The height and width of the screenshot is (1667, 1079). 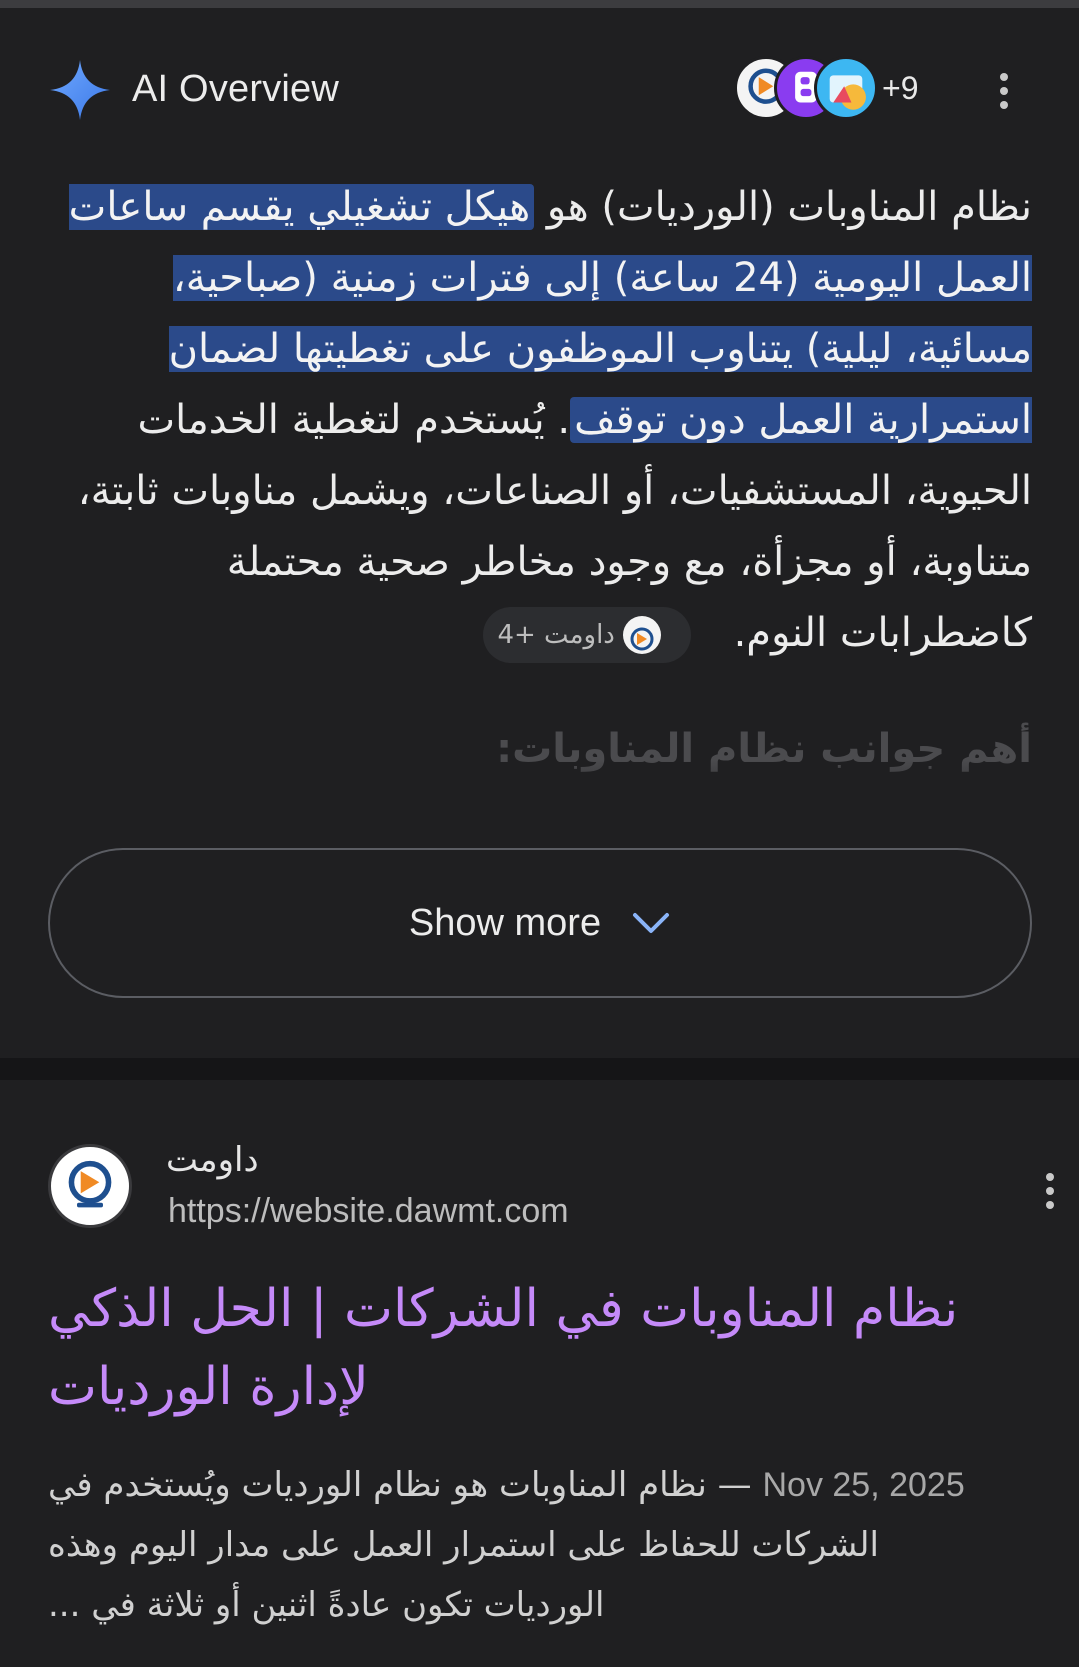 I want to click on show-more-label: Show more, so click(x=505, y=922).